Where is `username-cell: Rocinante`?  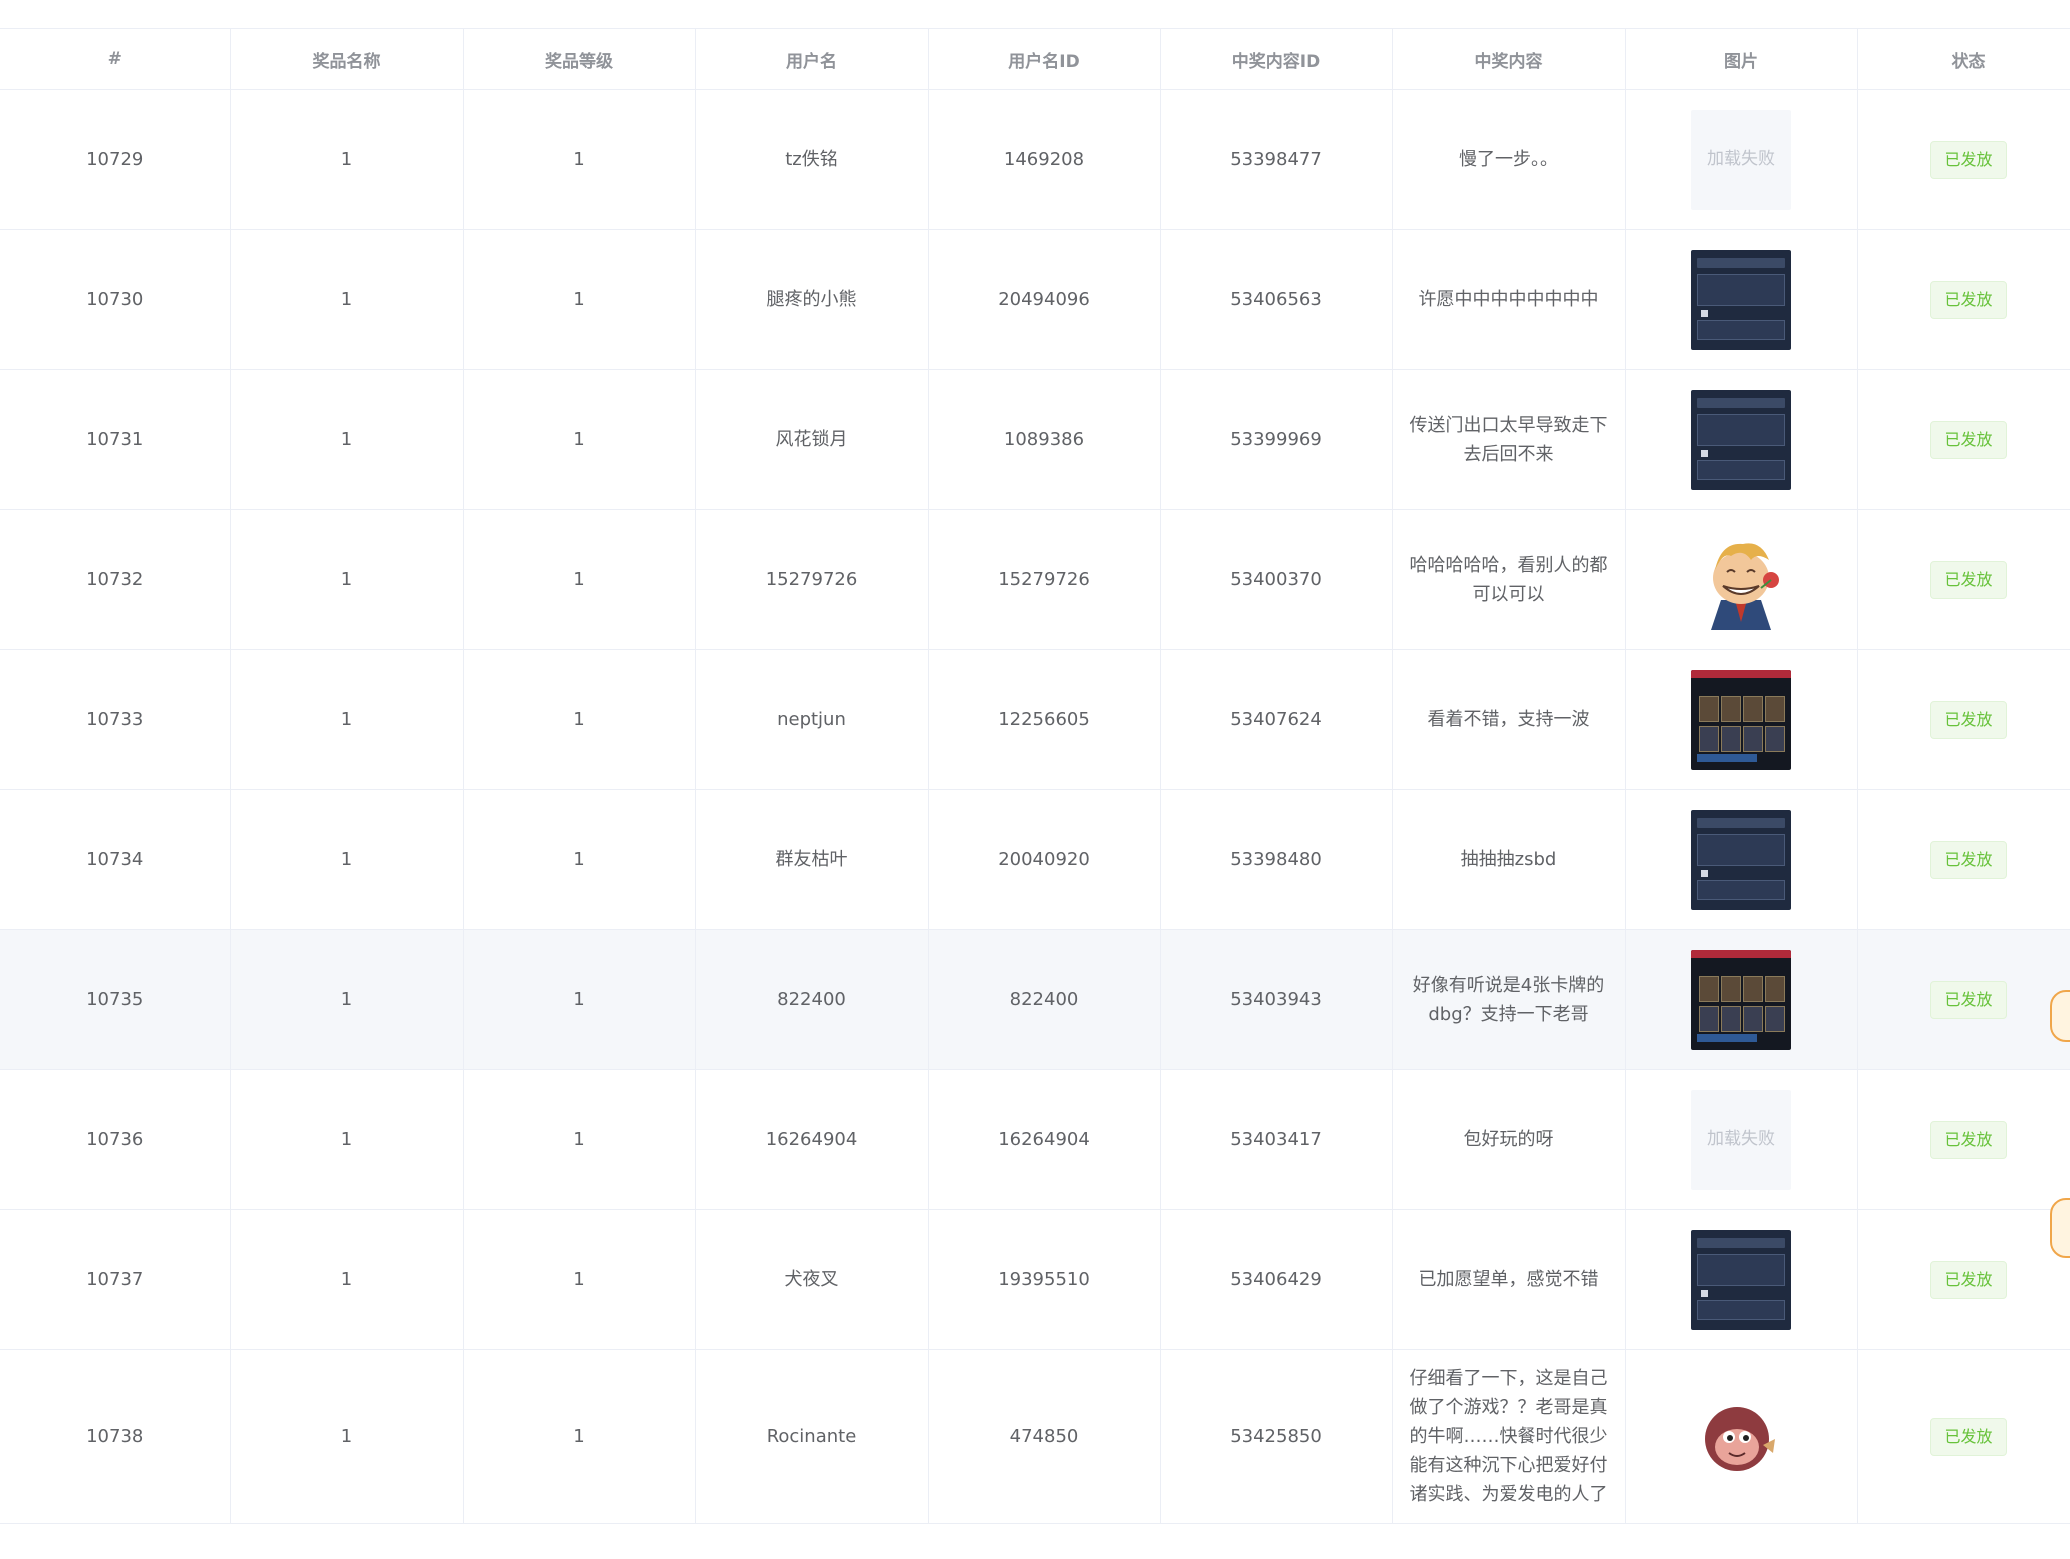 username-cell: Rocinante is located at coordinates (812, 1436).